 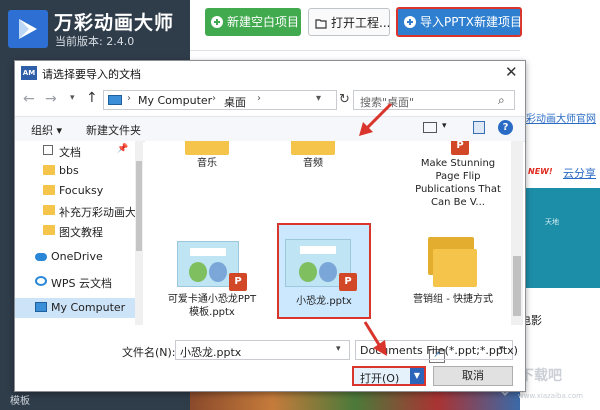 What do you see at coordinates (355, 401) in the screenshot?
I see `template-strip` at bounding box center [355, 401].